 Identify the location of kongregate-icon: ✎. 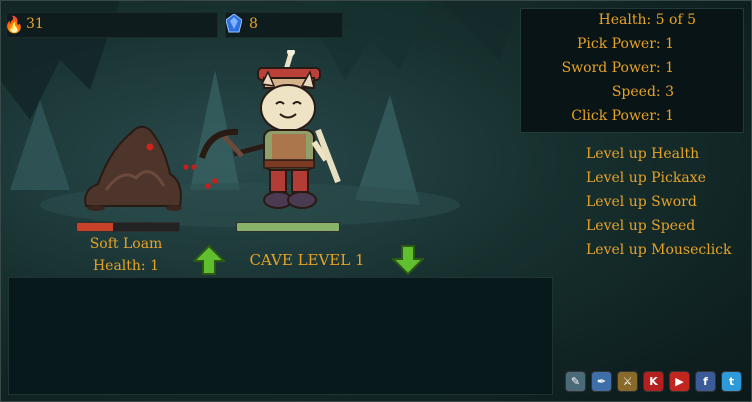
(575, 381).